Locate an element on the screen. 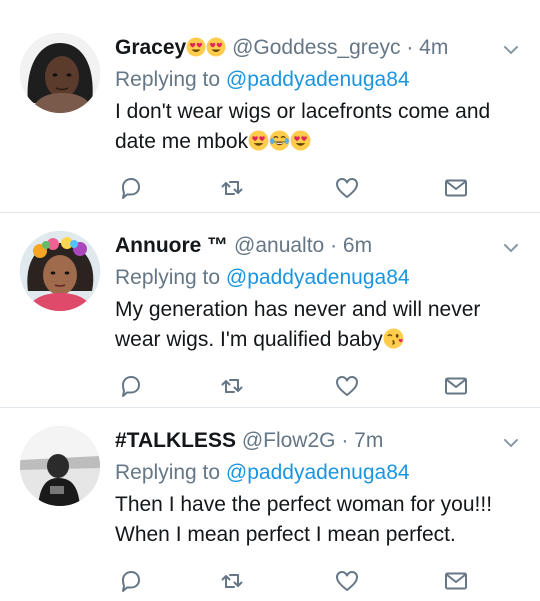  tweet-text-line: My generation has never and will never is located at coordinates (298, 309).